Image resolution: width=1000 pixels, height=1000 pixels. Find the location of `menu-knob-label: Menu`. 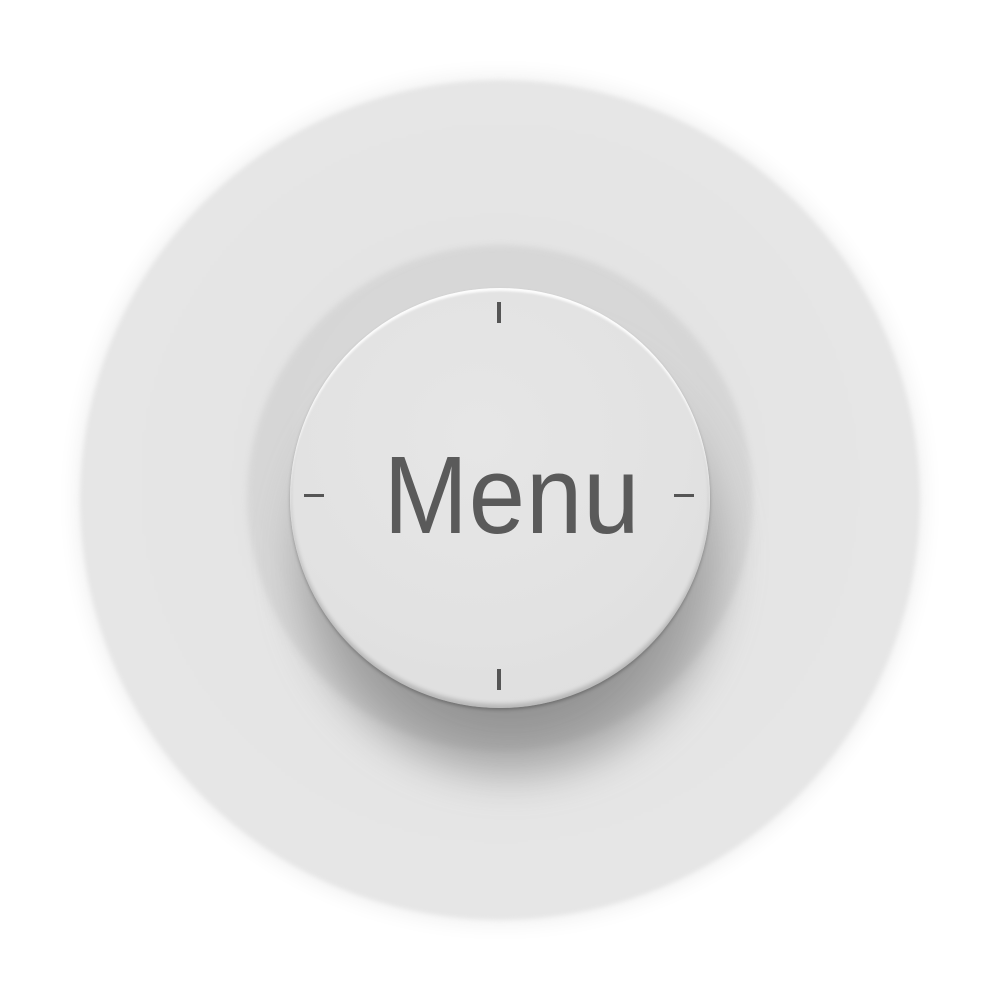

menu-knob-label: Menu is located at coordinates (512, 495).